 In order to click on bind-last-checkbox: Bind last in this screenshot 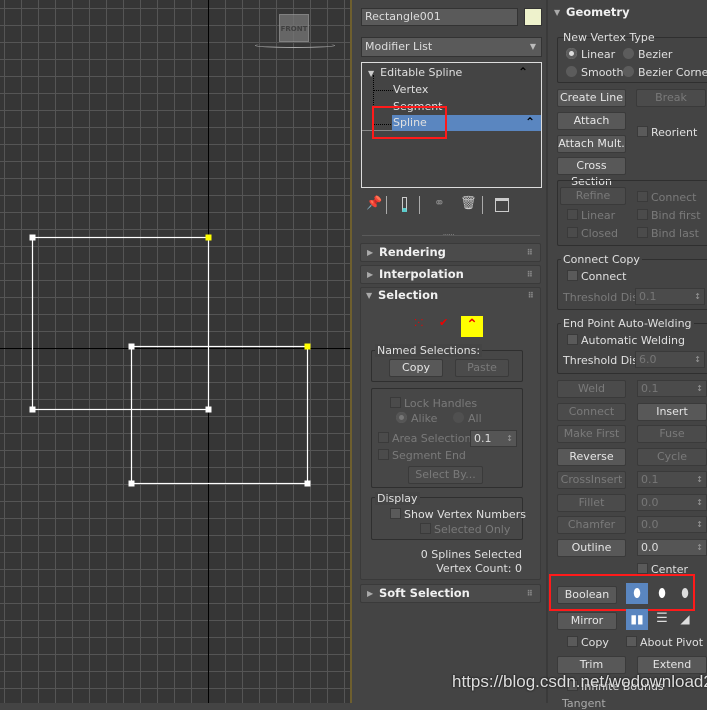, I will do `click(668, 233)`.